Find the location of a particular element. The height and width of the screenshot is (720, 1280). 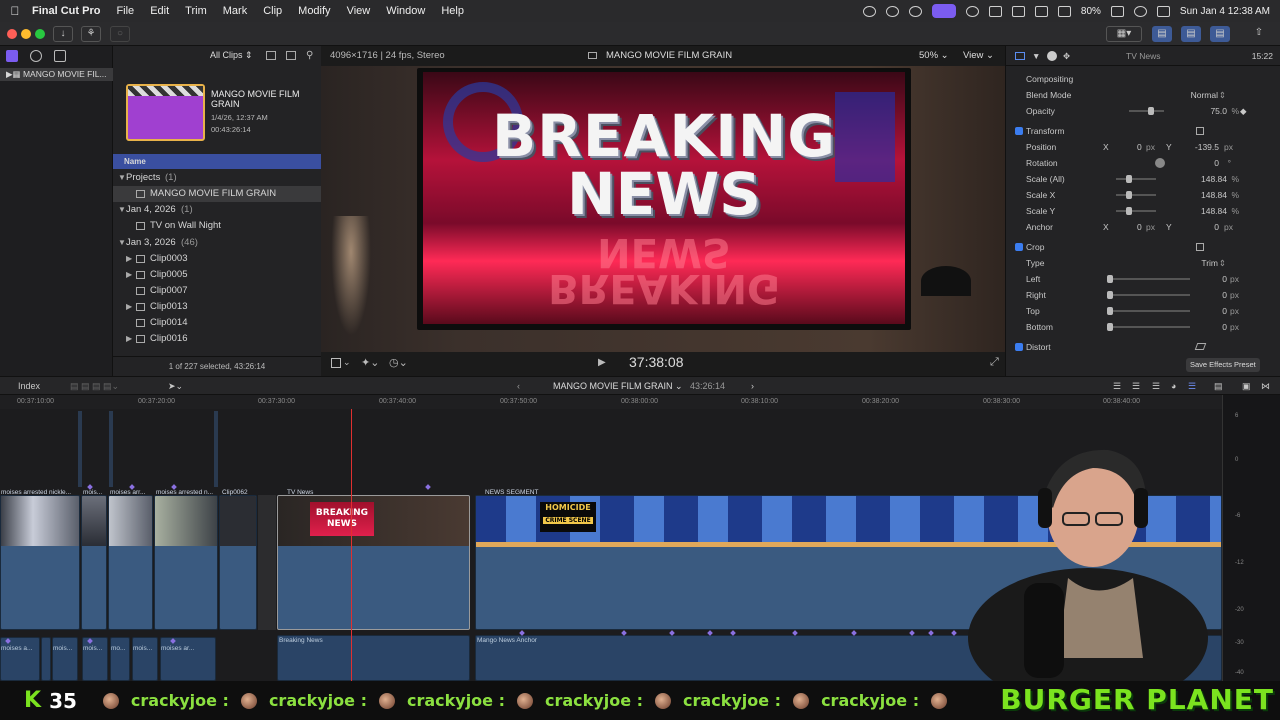

scale-x-row: Scale X 148.84% is located at coordinates (1143, 195).